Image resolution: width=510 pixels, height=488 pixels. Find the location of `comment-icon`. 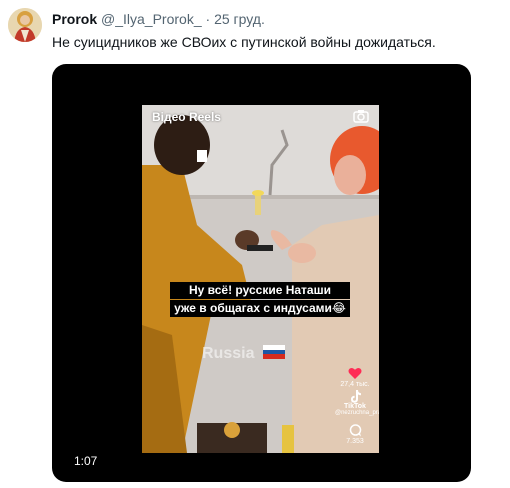

comment-icon is located at coordinates (355, 430).